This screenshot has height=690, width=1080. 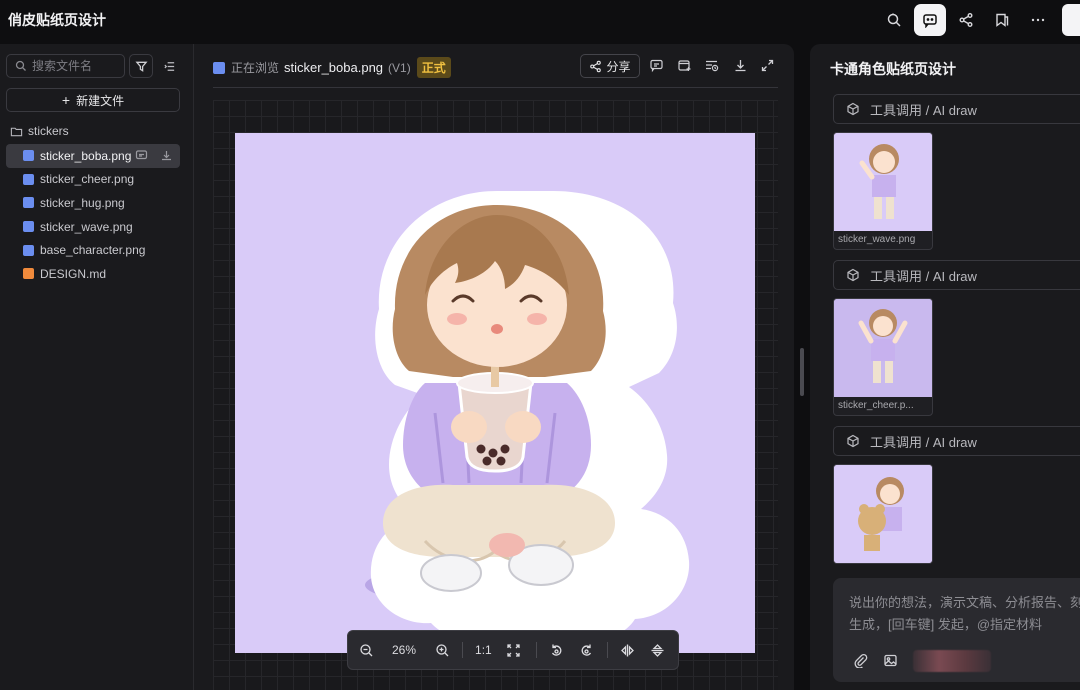 I want to click on browsing-info: 正在浏览 sticker_boba.png (V1) 正式, so click(x=332, y=67).